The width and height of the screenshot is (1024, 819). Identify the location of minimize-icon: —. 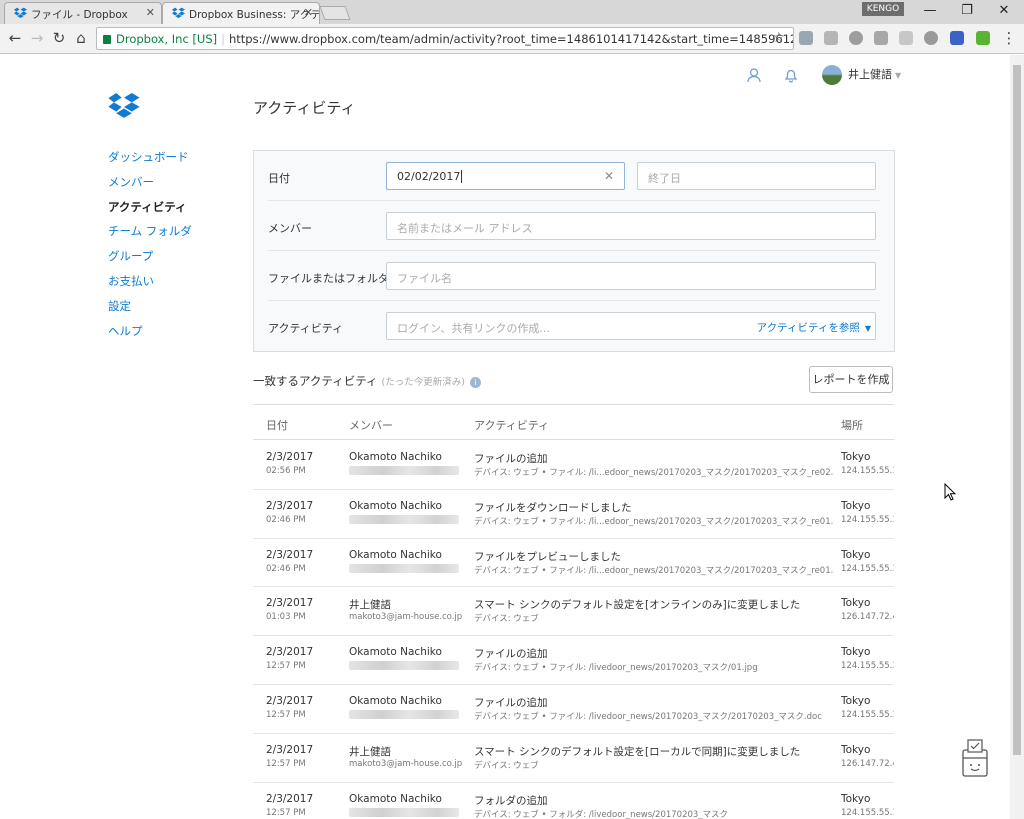
(930, 10).